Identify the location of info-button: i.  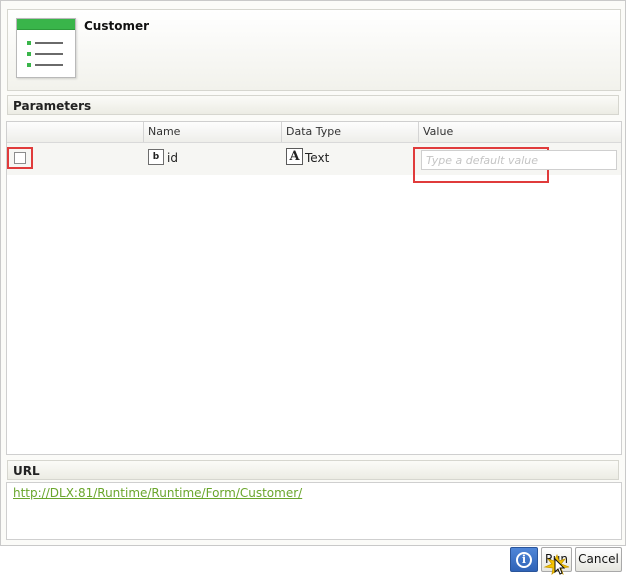
(524, 559).